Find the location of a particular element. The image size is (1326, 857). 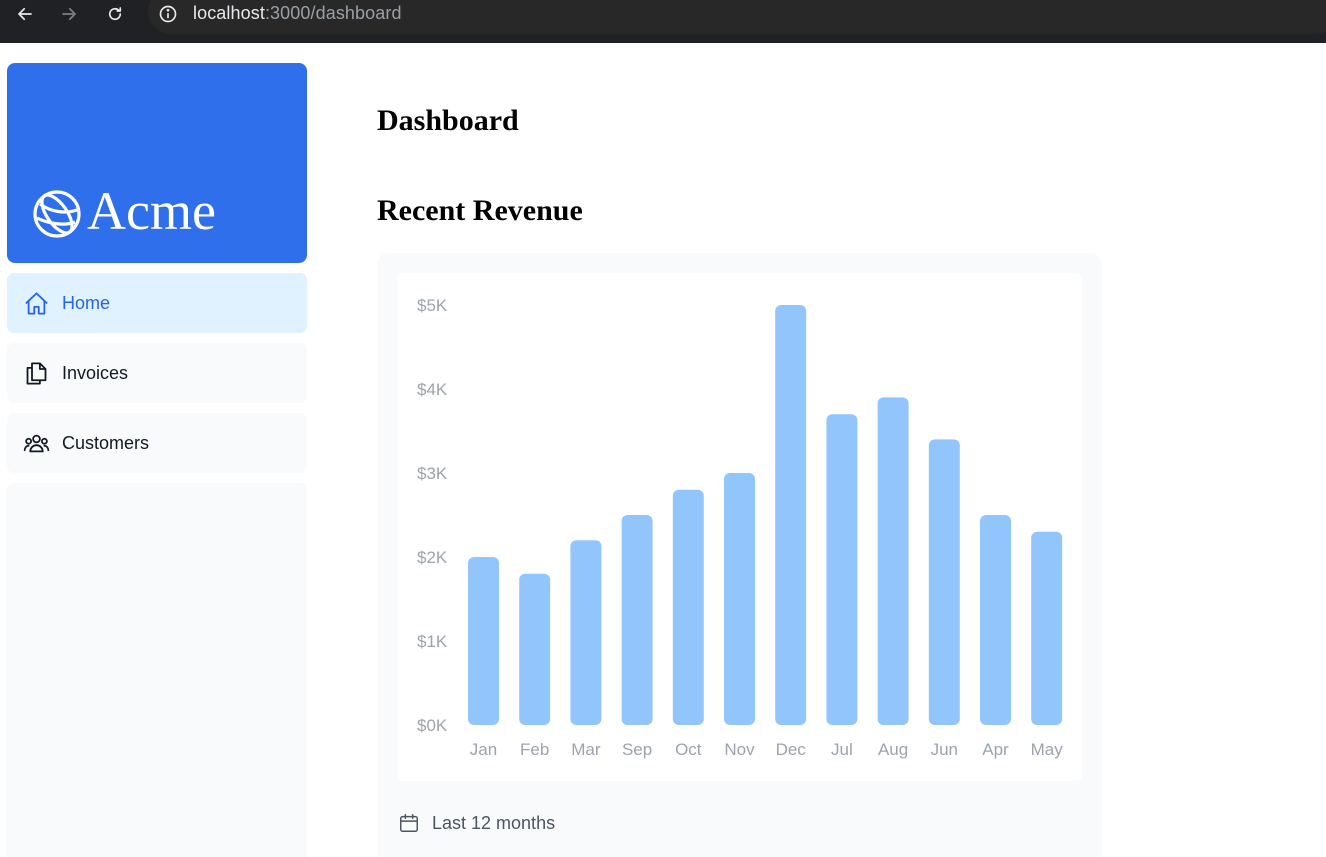

sidebar-item-label: Invoices is located at coordinates (95, 373).